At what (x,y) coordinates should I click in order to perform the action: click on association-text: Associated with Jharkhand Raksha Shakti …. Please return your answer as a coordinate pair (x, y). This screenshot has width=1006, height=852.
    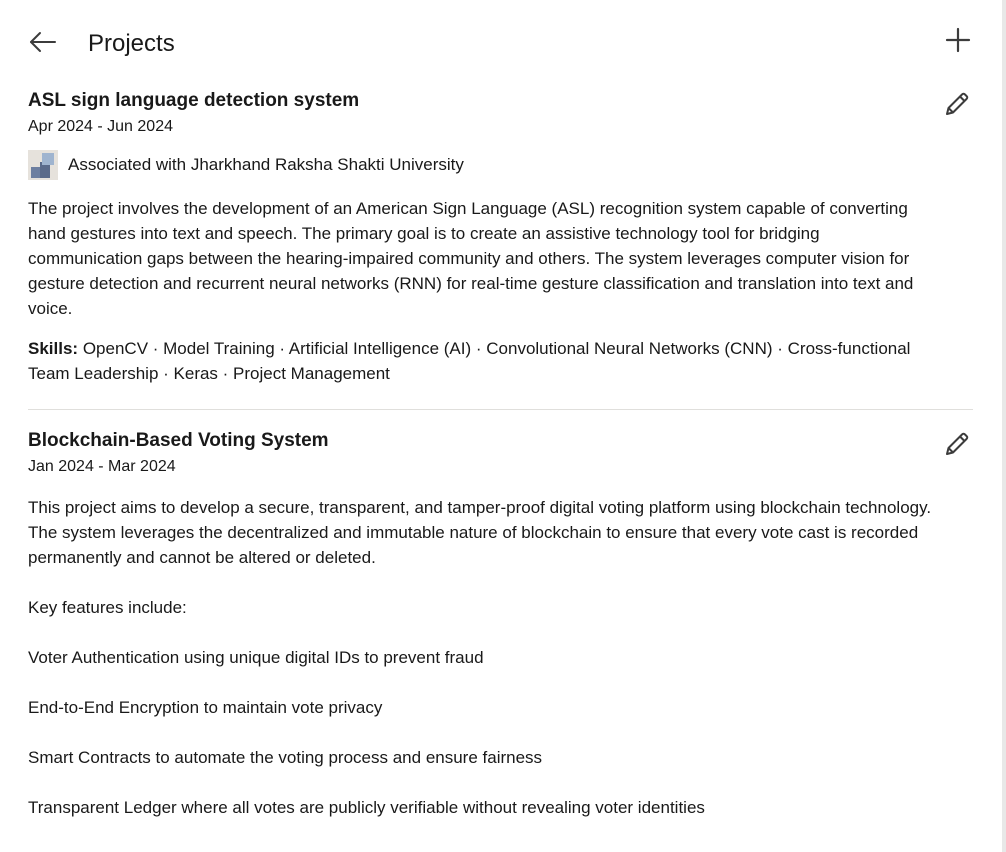
    Looking at the image, I should click on (266, 164).